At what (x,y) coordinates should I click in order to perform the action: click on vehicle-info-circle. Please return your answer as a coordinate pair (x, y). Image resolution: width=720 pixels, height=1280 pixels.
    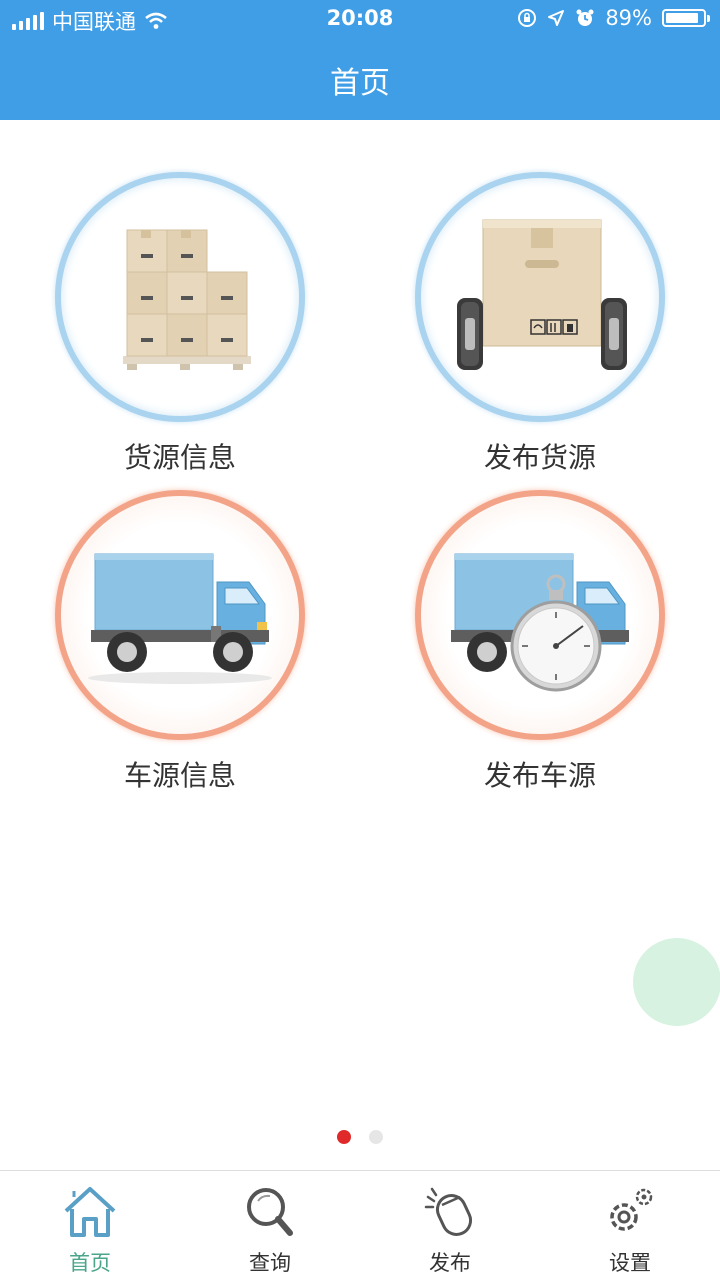
    Looking at the image, I should click on (180, 615).